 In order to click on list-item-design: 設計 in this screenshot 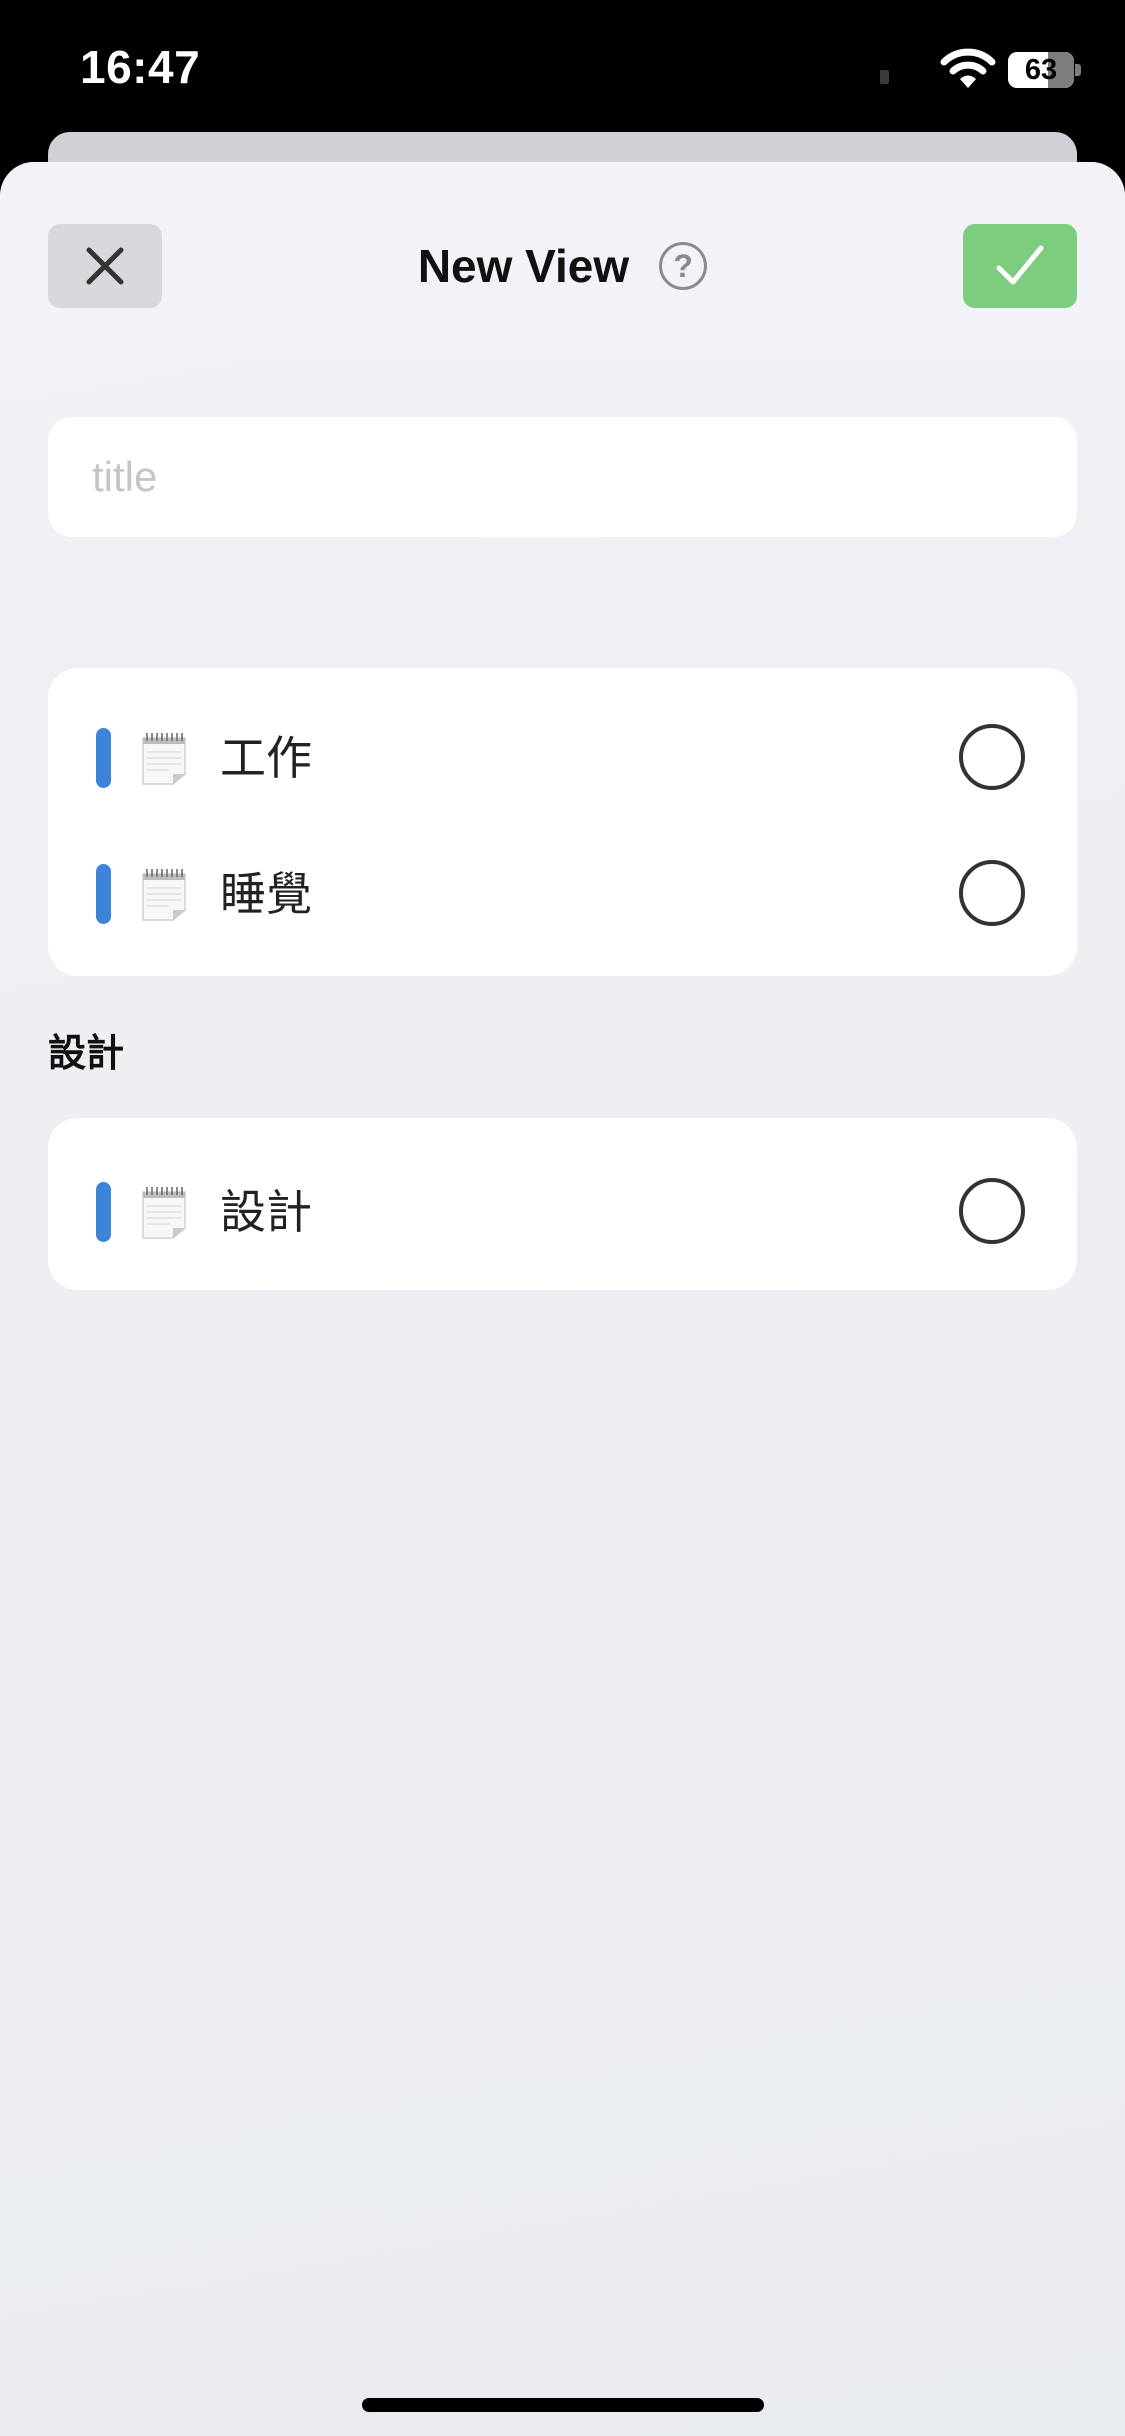, I will do `click(562, 1204)`.